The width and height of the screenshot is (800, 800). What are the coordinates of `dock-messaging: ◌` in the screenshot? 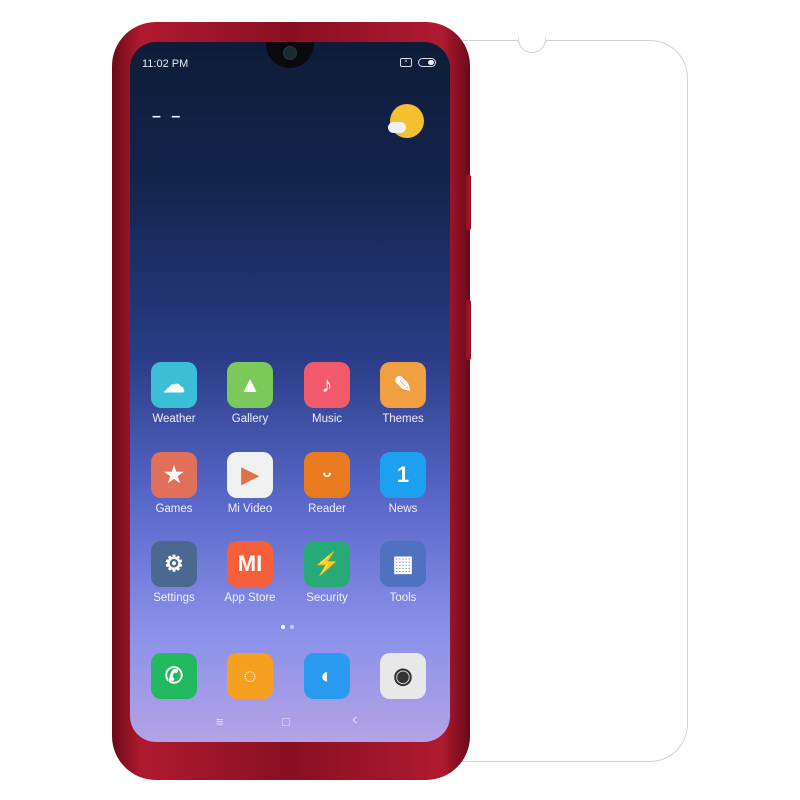 It's located at (250, 676).